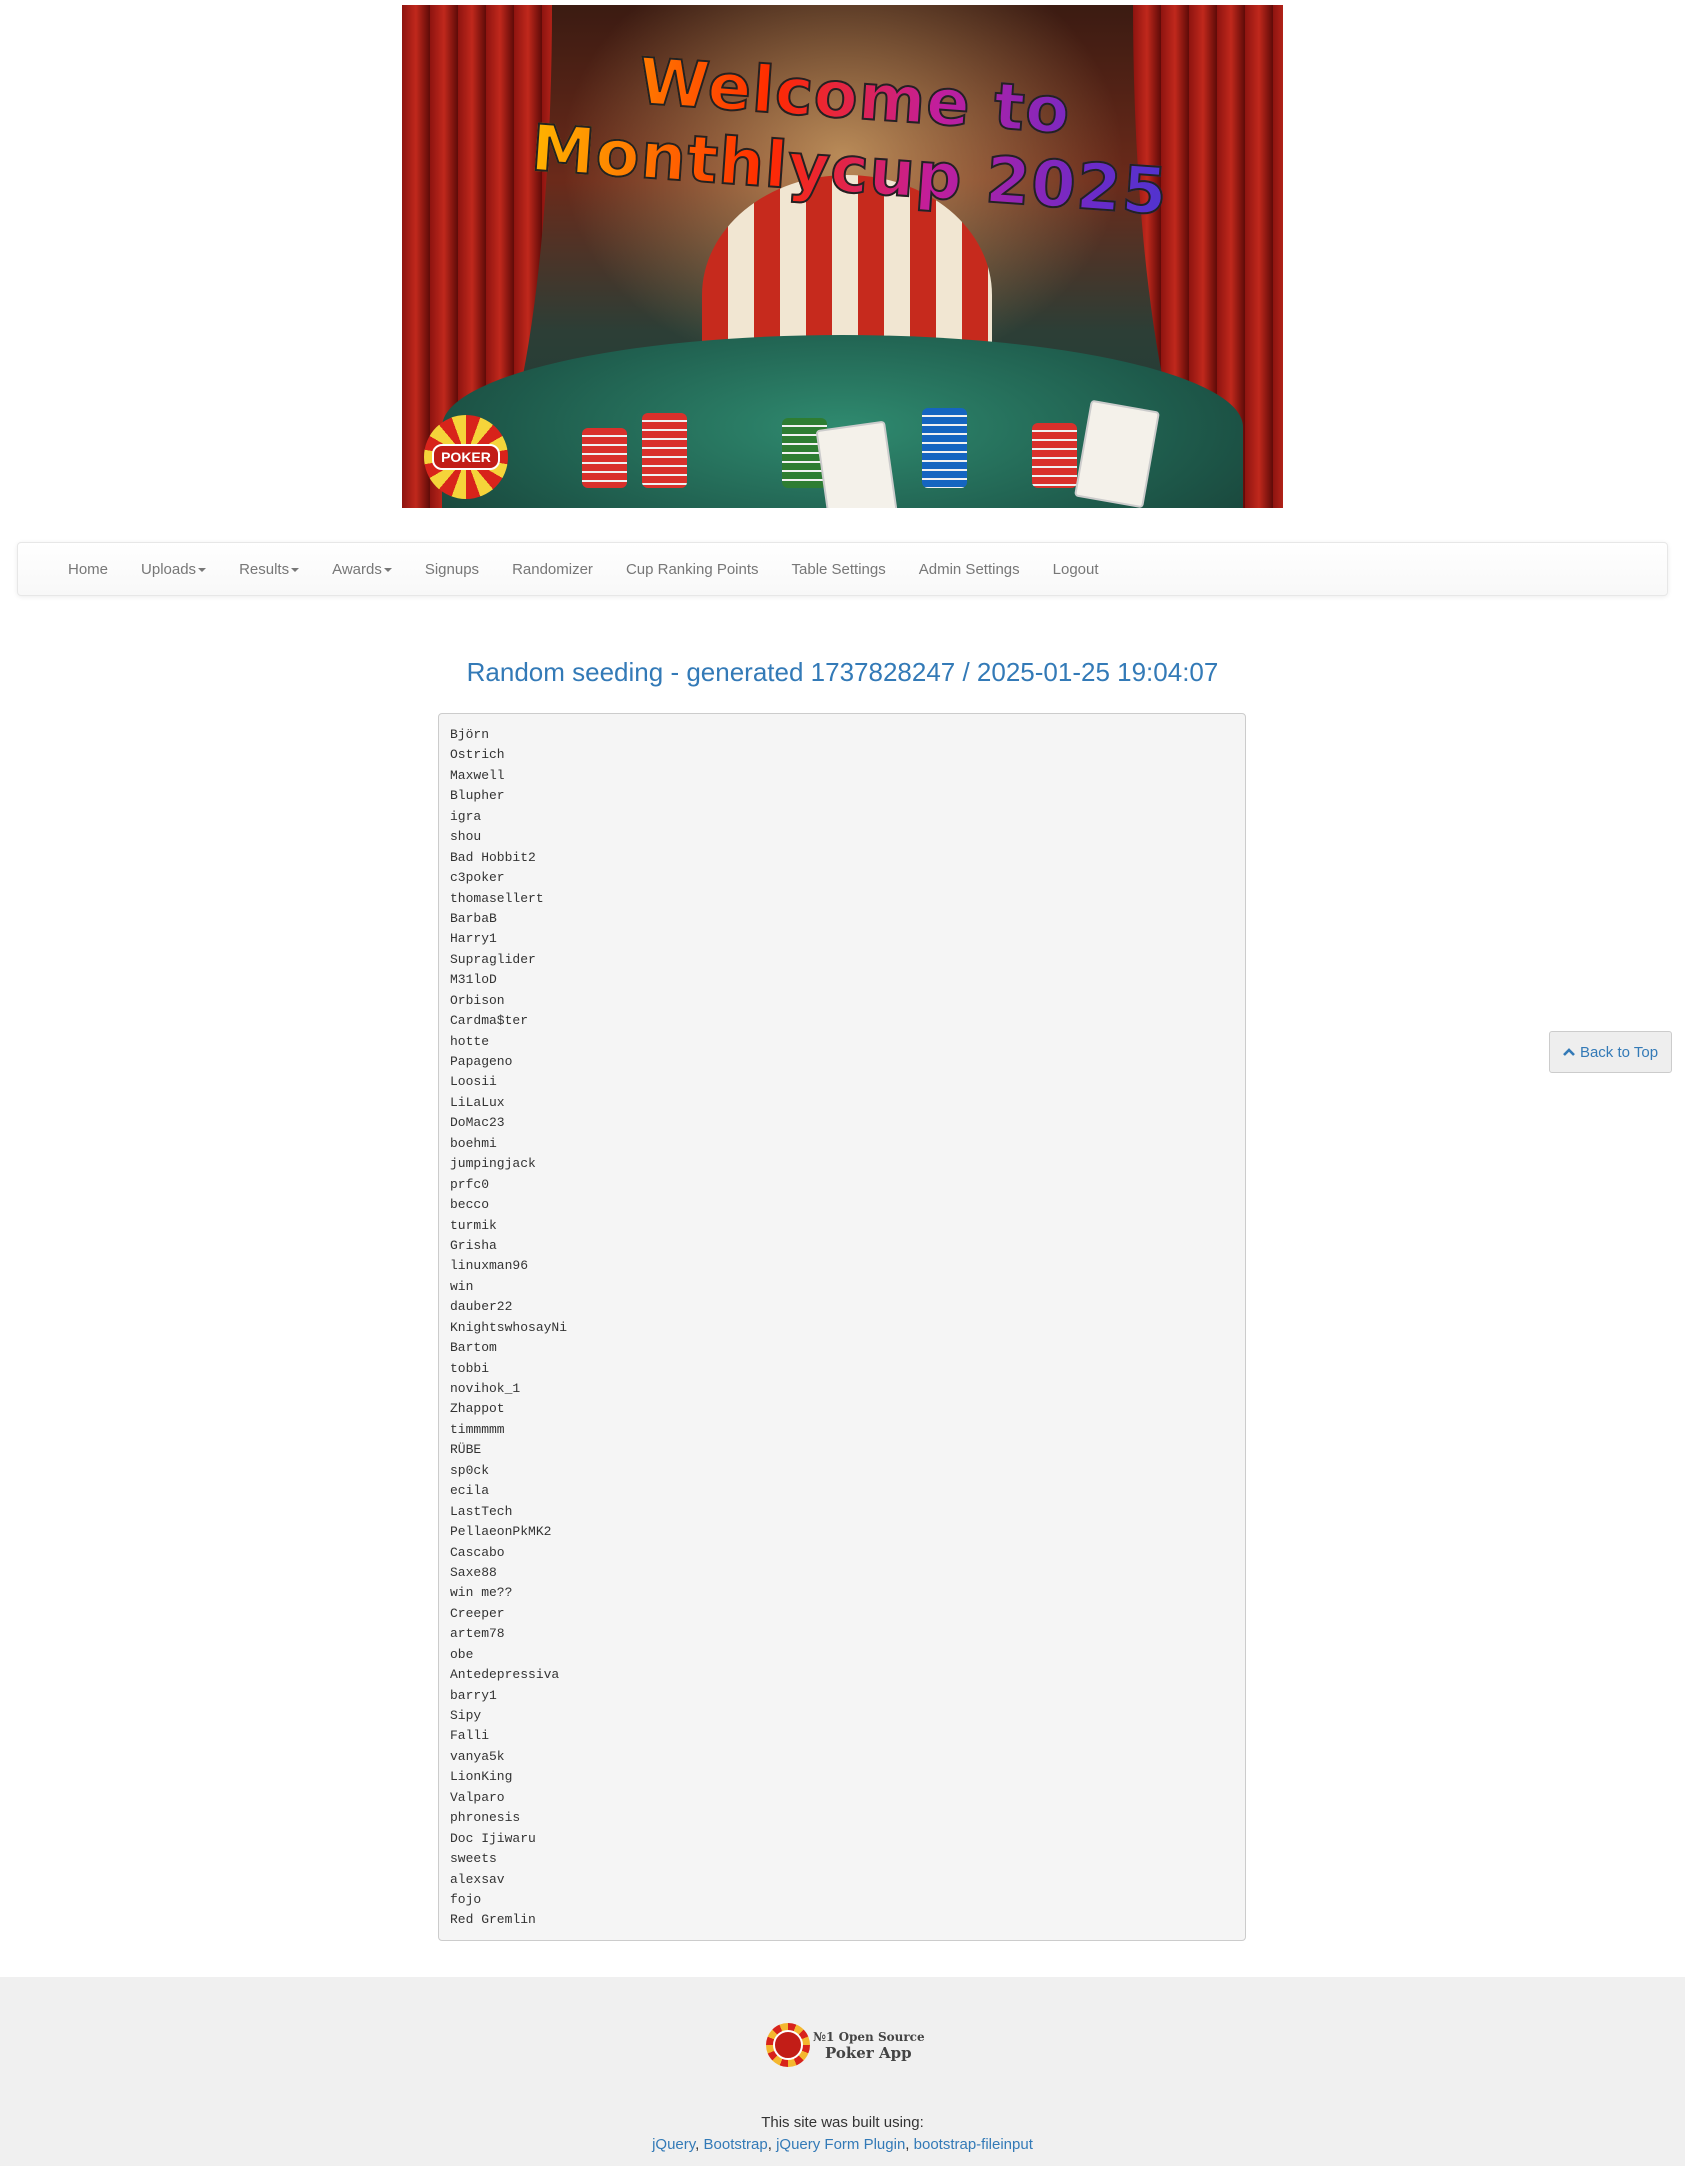 This screenshot has height=2166, width=1685. I want to click on seeding-entry: vanya5k, so click(477, 1756).